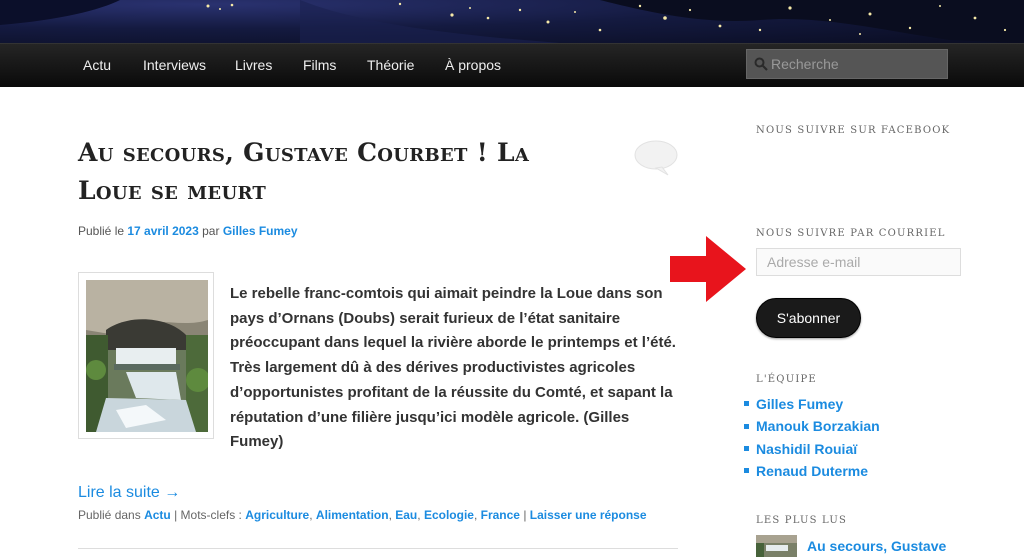 The image size is (1024, 557). Describe the element at coordinates (319, 66) in the screenshot. I see `nav-item-films: Films` at that location.